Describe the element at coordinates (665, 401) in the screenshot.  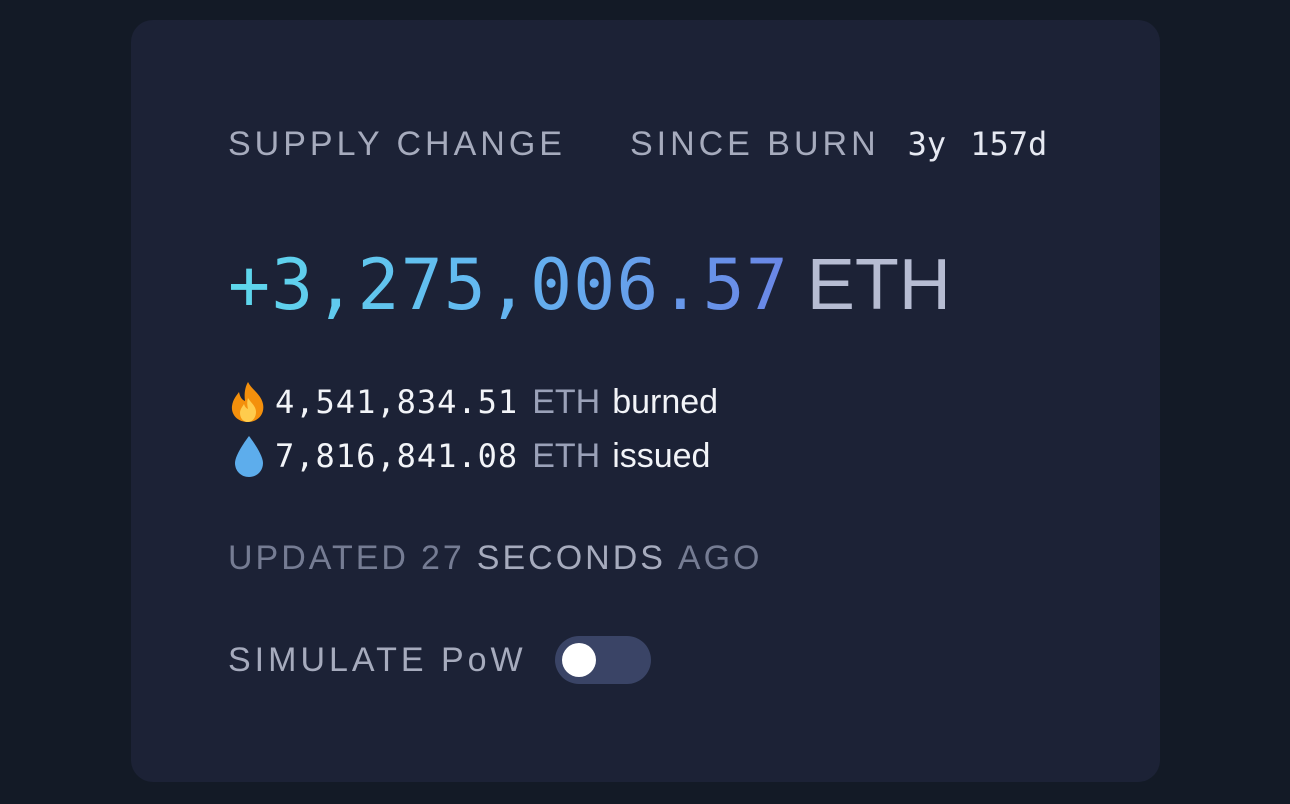
I see `burned-label: burned` at that location.